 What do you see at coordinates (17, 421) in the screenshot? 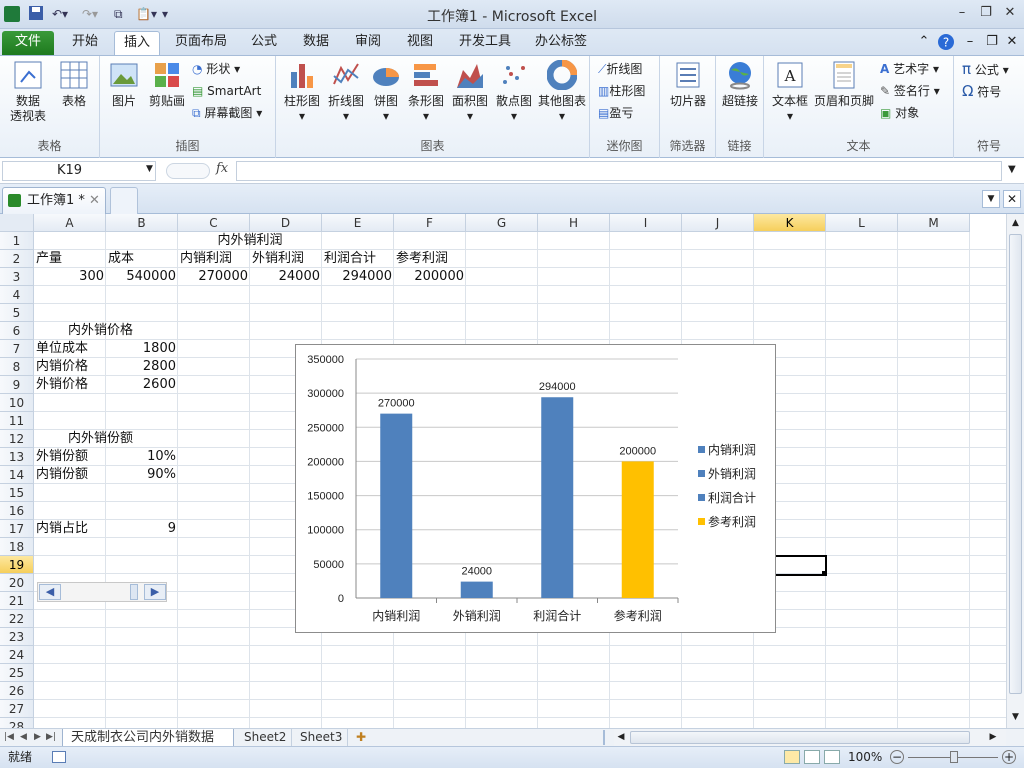
I see `row-header-11: 11` at bounding box center [17, 421].